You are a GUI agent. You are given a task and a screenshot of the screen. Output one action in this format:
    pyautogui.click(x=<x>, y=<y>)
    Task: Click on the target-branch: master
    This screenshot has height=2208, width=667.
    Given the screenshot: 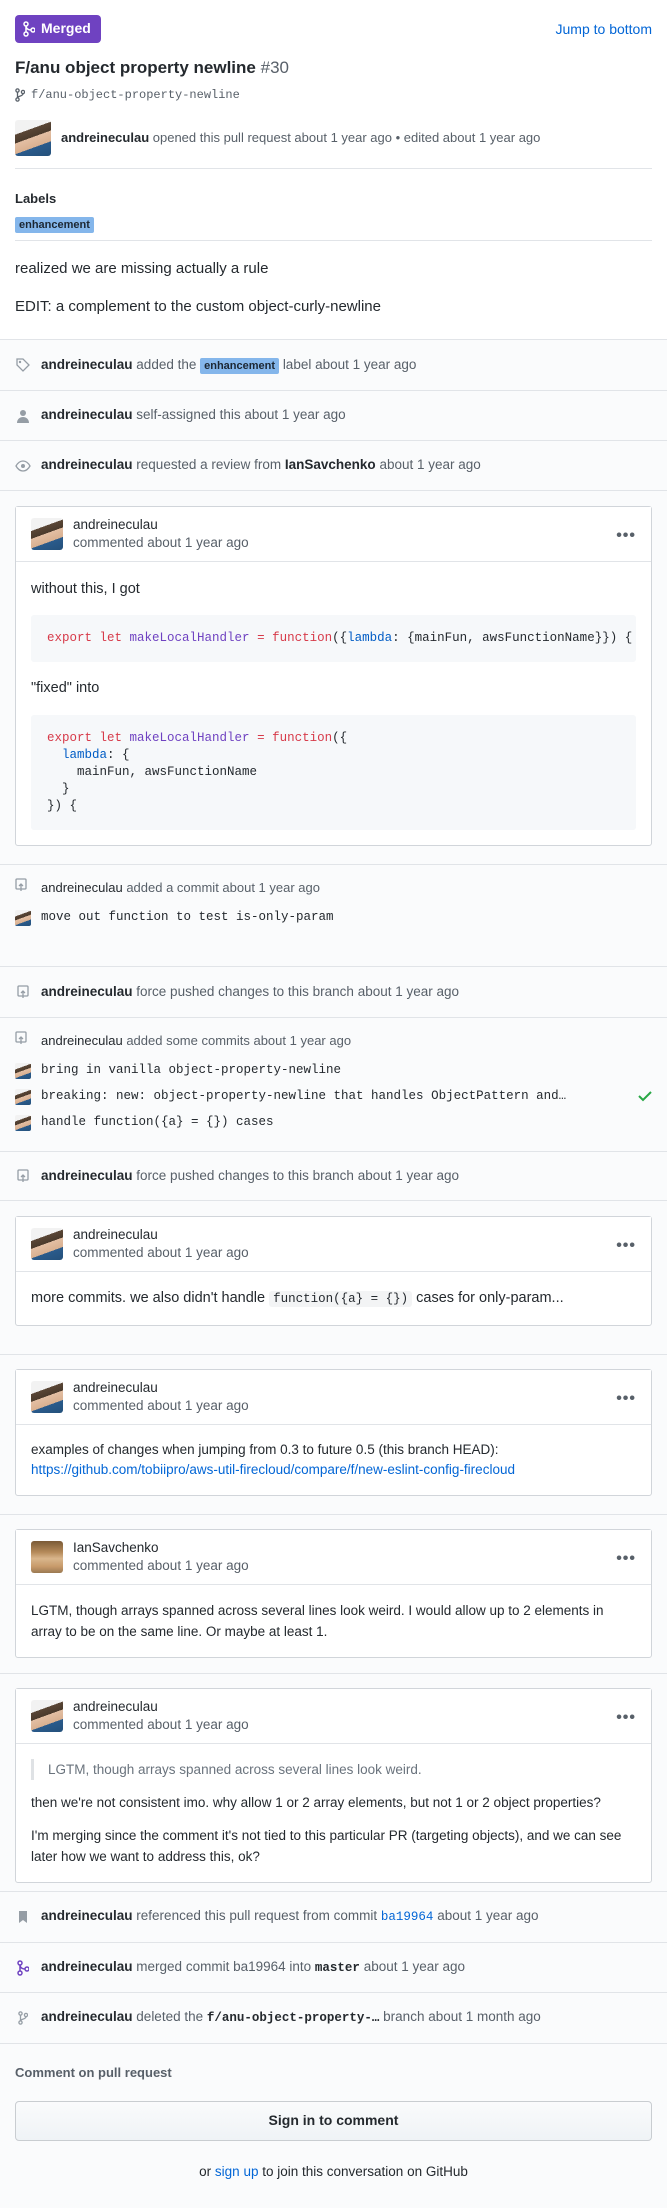 What is the action you would take?
    pyautogui.click(x=337, y=1968)
    